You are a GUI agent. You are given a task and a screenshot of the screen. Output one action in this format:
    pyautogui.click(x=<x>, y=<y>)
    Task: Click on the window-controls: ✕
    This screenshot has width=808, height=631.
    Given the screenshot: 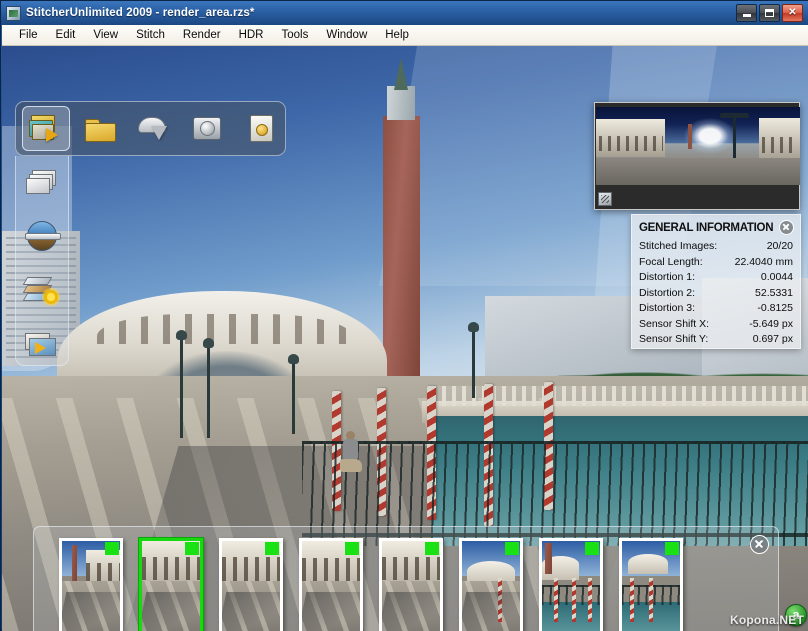 What is the action you would take?
    pyautogui.click(x=771, y=13)
    